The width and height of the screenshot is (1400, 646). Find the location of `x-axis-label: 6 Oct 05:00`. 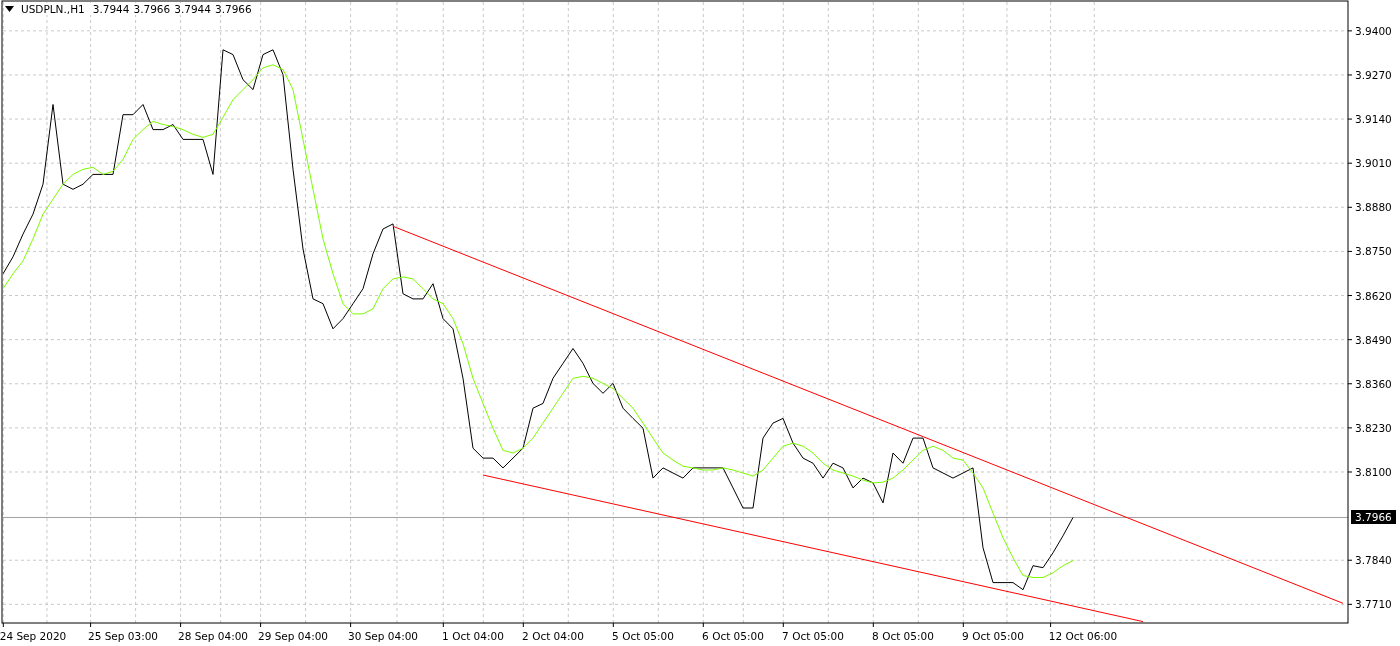

x-axis-label: 6 Oct 05:00 is located at coordinates (733, 636).